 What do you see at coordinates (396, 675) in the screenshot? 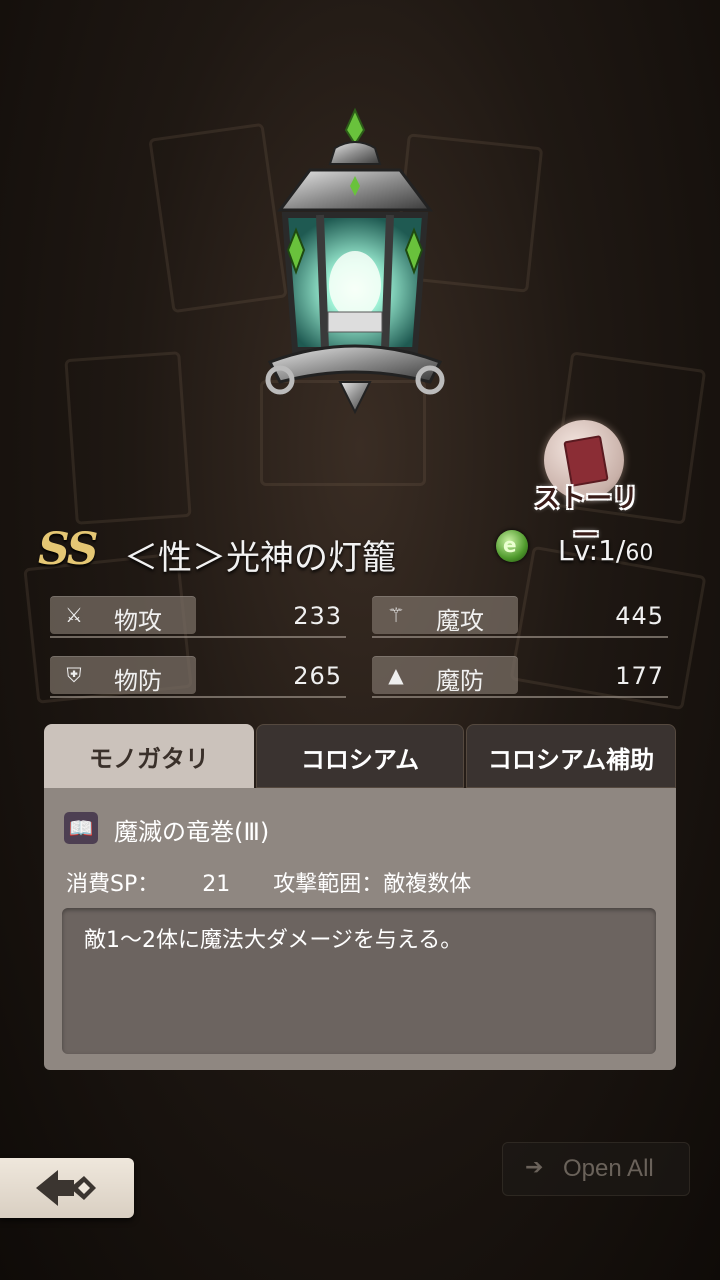
I see `witch-hat-icon: ▲` at bounding box center [396, 675].